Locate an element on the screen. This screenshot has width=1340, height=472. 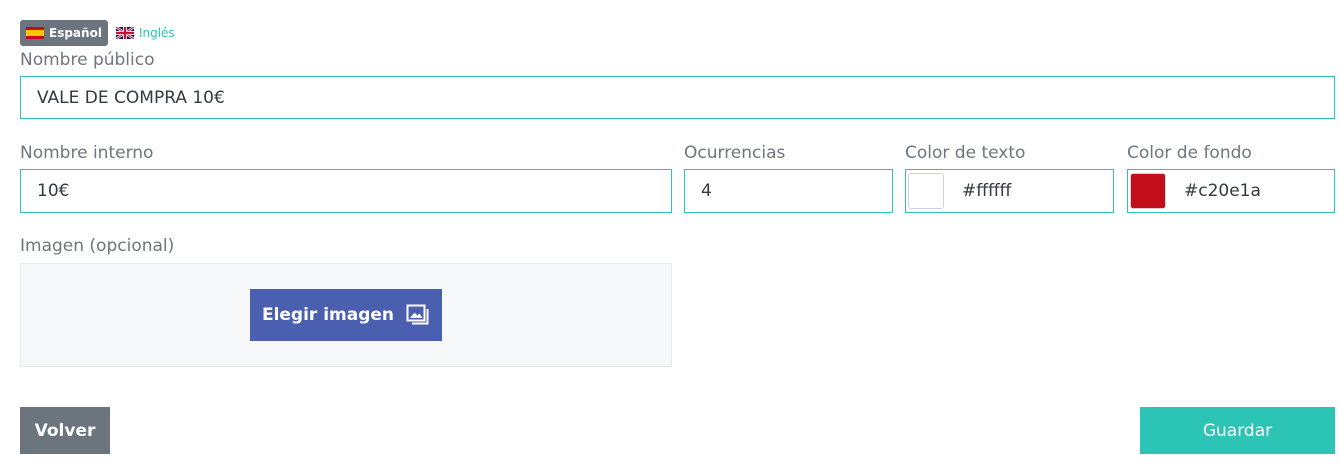
text-color-label: Color de texto is located at coordinates (965, 153).